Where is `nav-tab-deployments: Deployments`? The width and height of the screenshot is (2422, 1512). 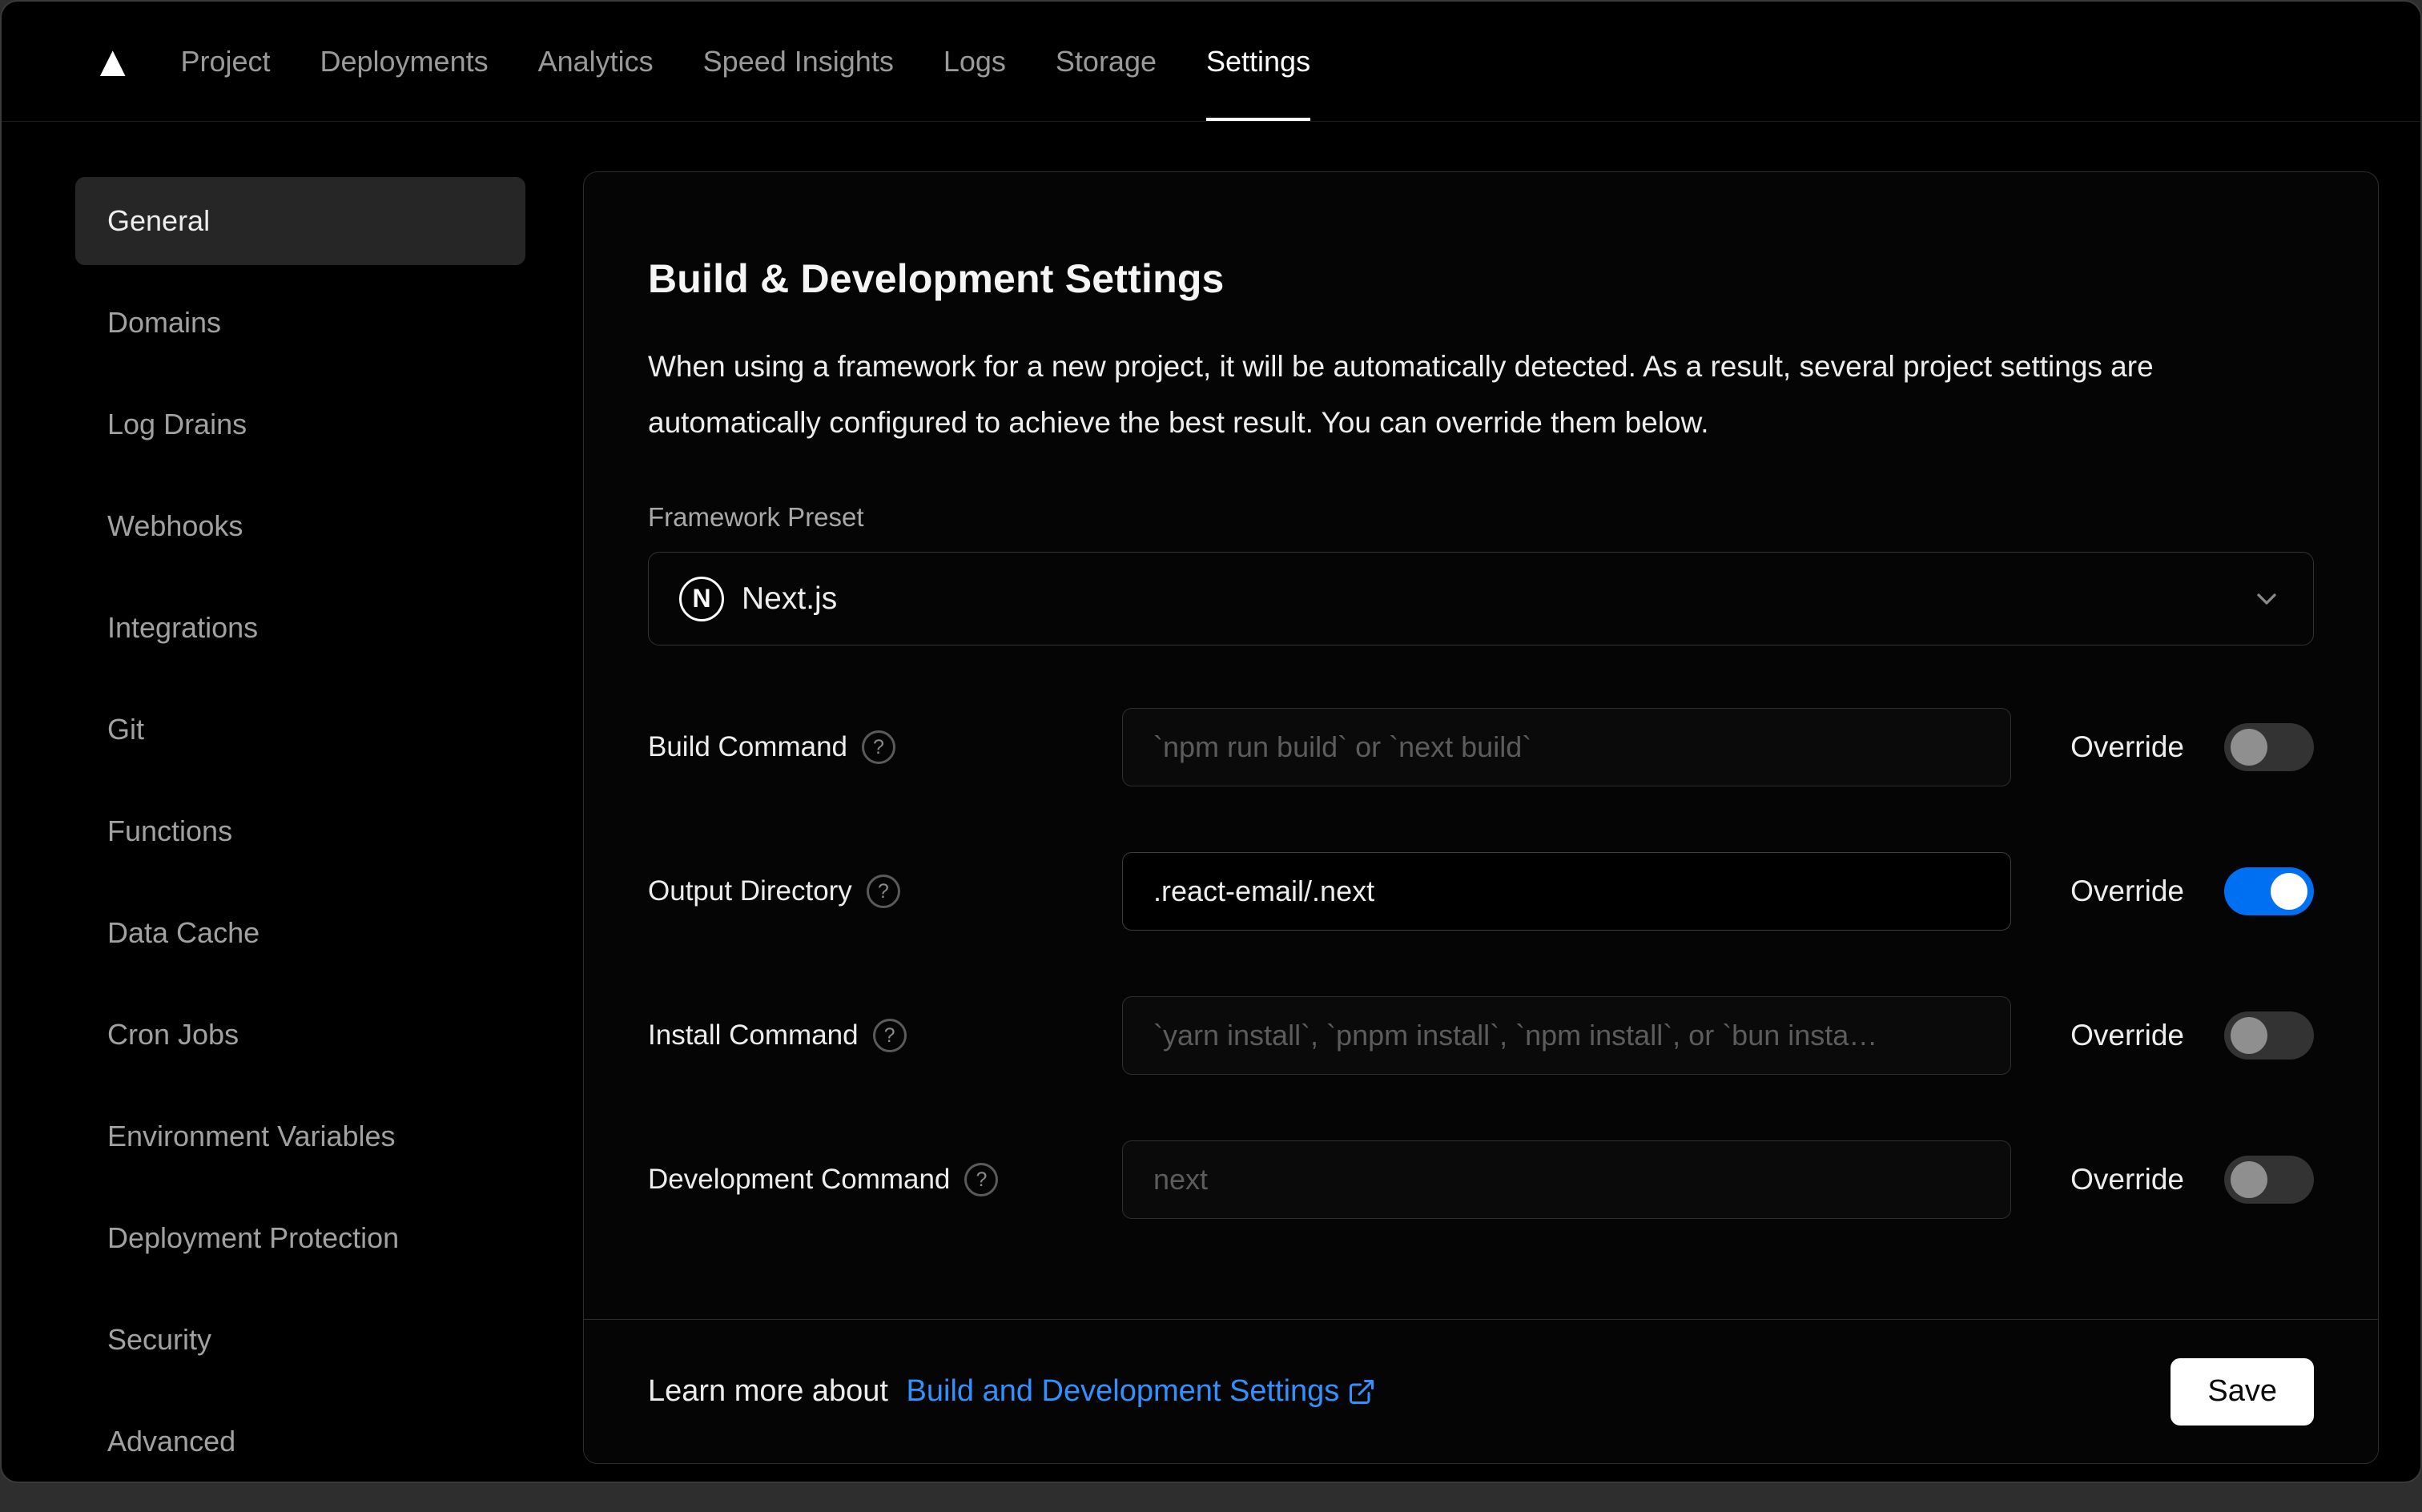 nav-tab-deployments: Deployments is located at coordinates (404, 61).